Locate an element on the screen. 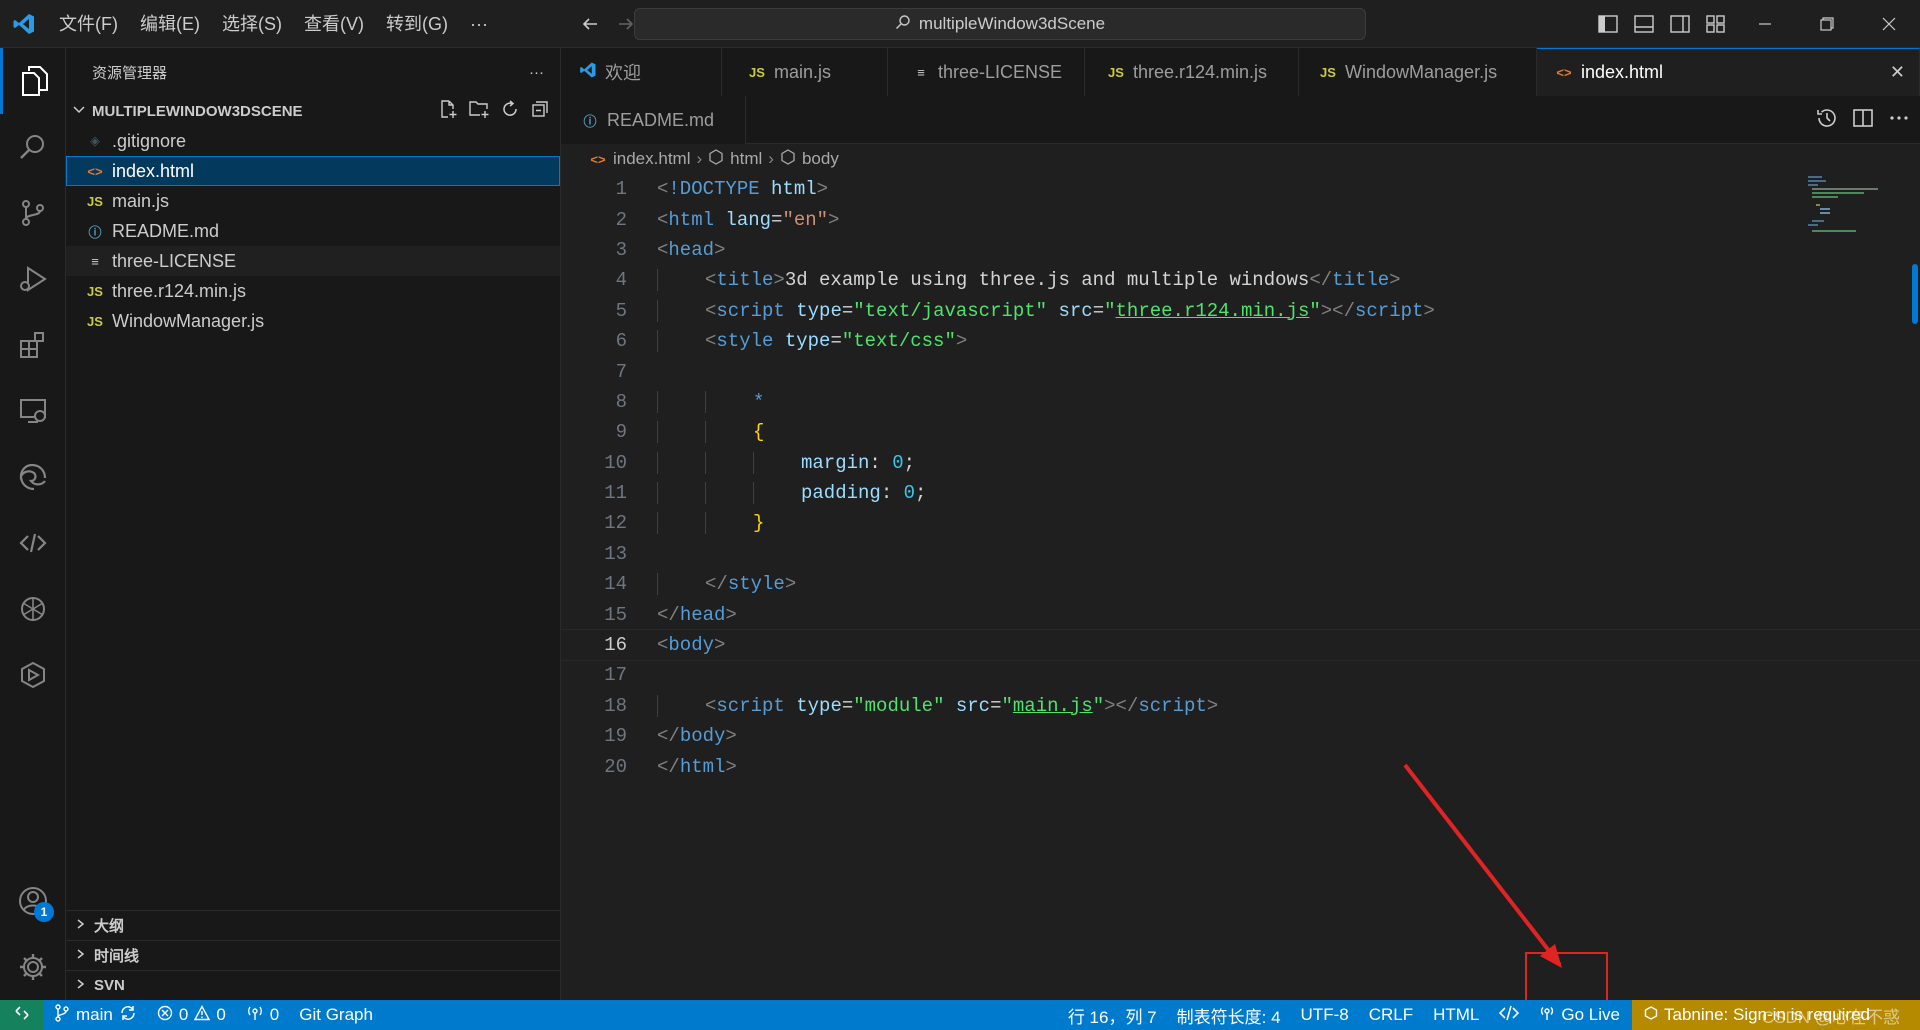 This screenshot has width=1920, height=1030. language-mode: HTML is located at coordinates (1456, 1015).